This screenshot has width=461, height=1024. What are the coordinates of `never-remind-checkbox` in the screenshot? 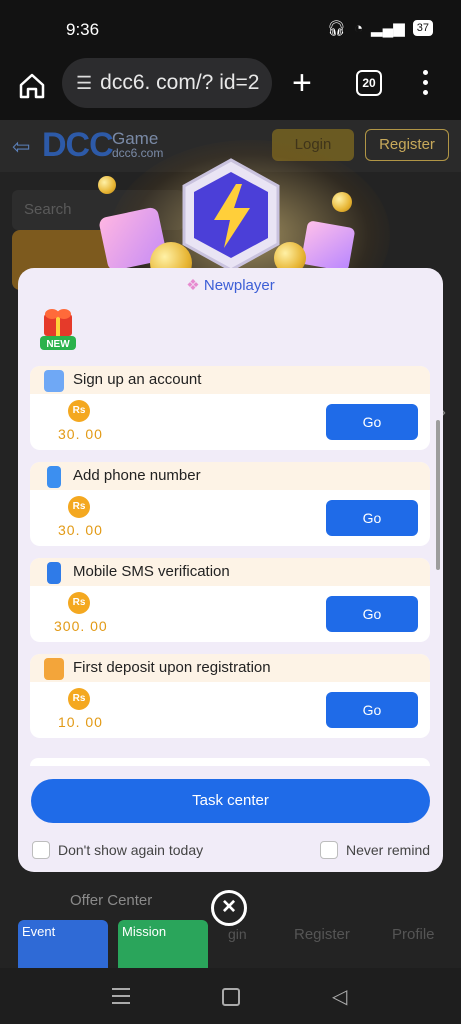 It's located at (329, 850).